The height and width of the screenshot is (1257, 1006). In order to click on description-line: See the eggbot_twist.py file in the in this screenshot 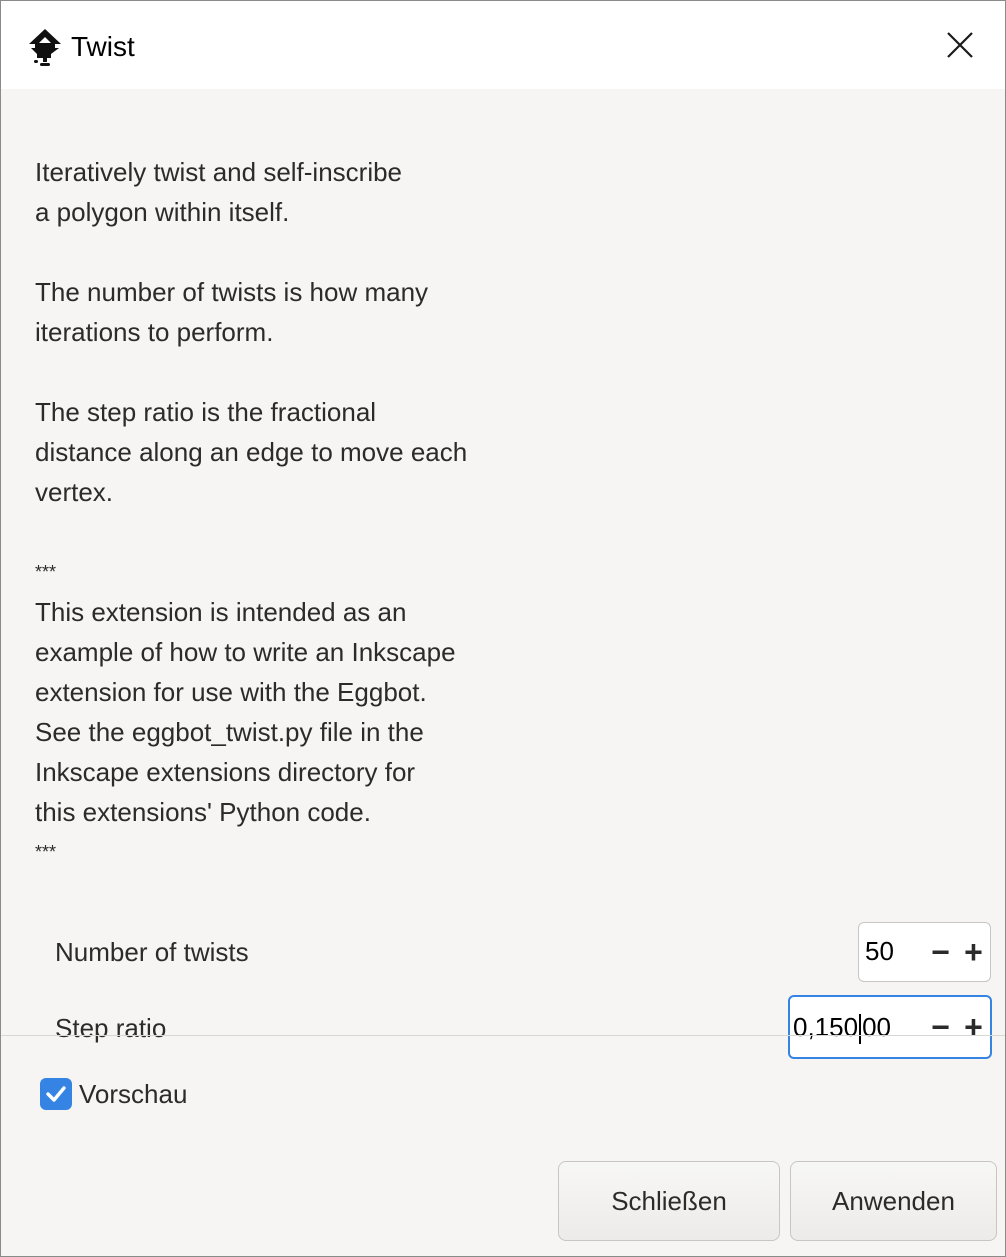, I will do `click(229, 732)`.